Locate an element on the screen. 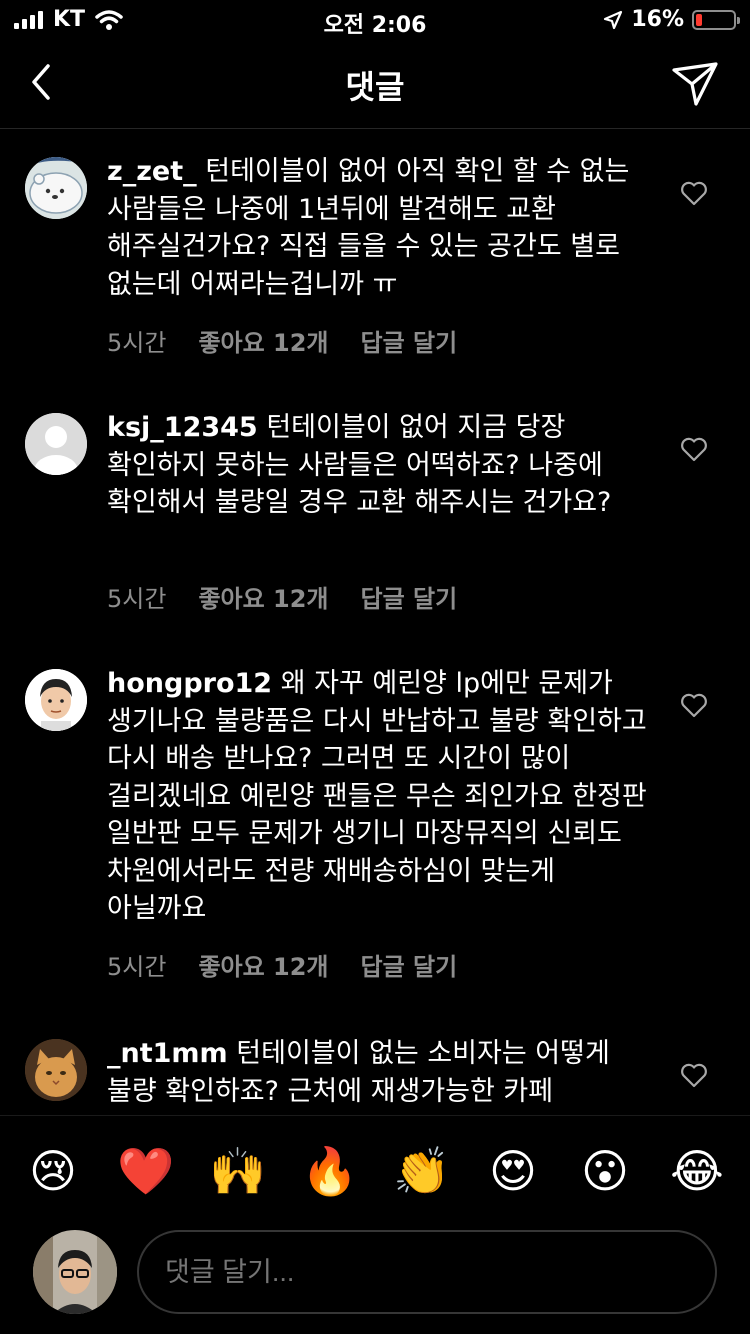  user-photo-avatar-icon is located at coordinates (75, 1272).